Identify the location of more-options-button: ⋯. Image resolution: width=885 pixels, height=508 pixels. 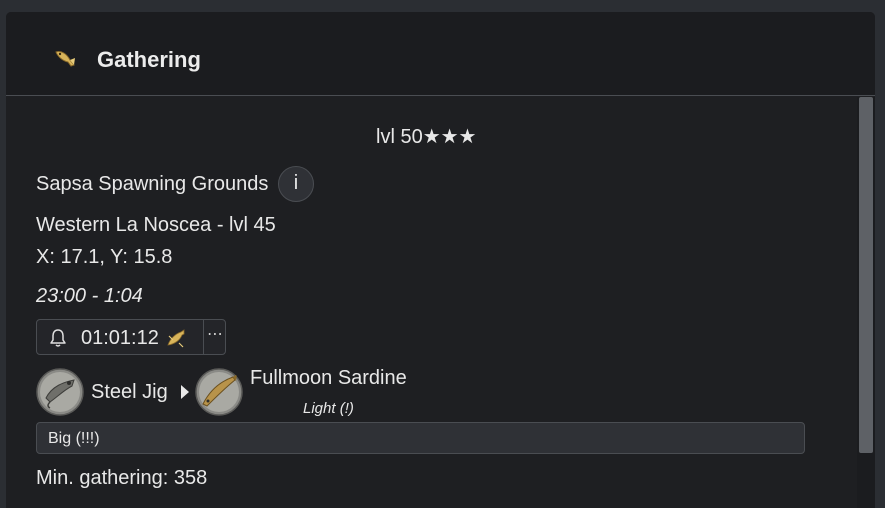
(215, 337).